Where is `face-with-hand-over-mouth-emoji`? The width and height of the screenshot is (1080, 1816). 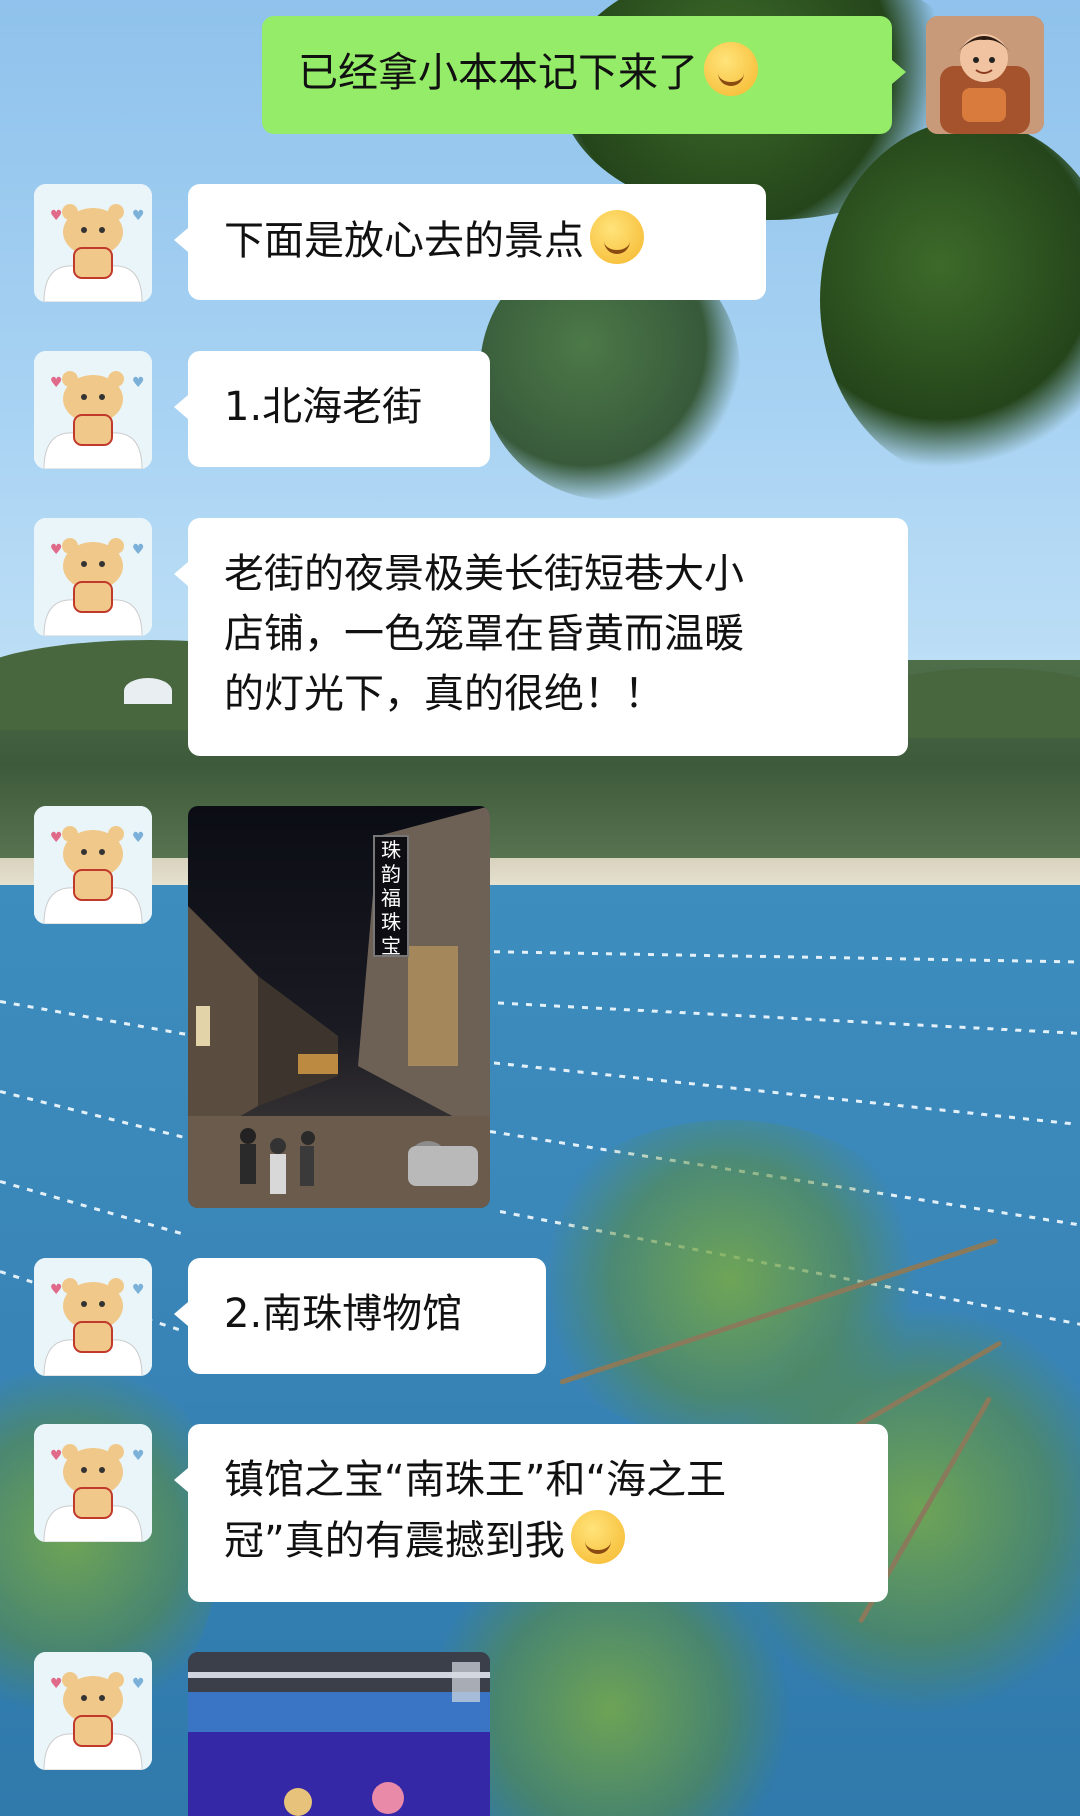
face-with-hand-over-mouth-emoji is located at coordinates (617, 237).